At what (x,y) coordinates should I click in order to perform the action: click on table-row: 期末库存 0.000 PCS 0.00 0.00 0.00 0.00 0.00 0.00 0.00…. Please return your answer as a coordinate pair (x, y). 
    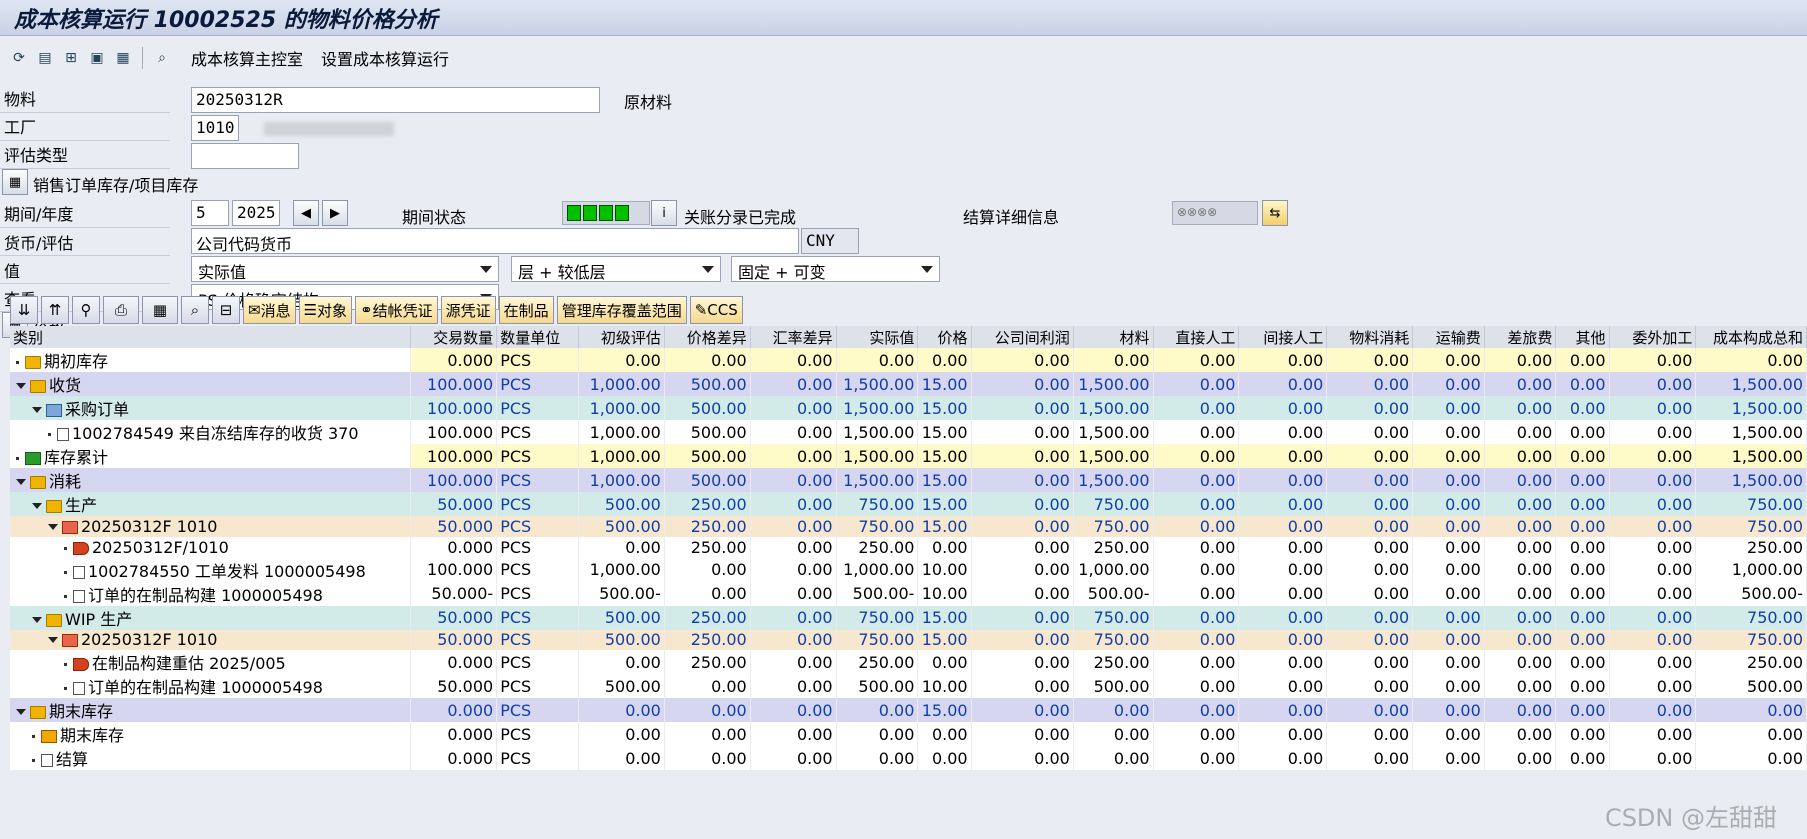
    Looking at the image, I should click on (908, 734).